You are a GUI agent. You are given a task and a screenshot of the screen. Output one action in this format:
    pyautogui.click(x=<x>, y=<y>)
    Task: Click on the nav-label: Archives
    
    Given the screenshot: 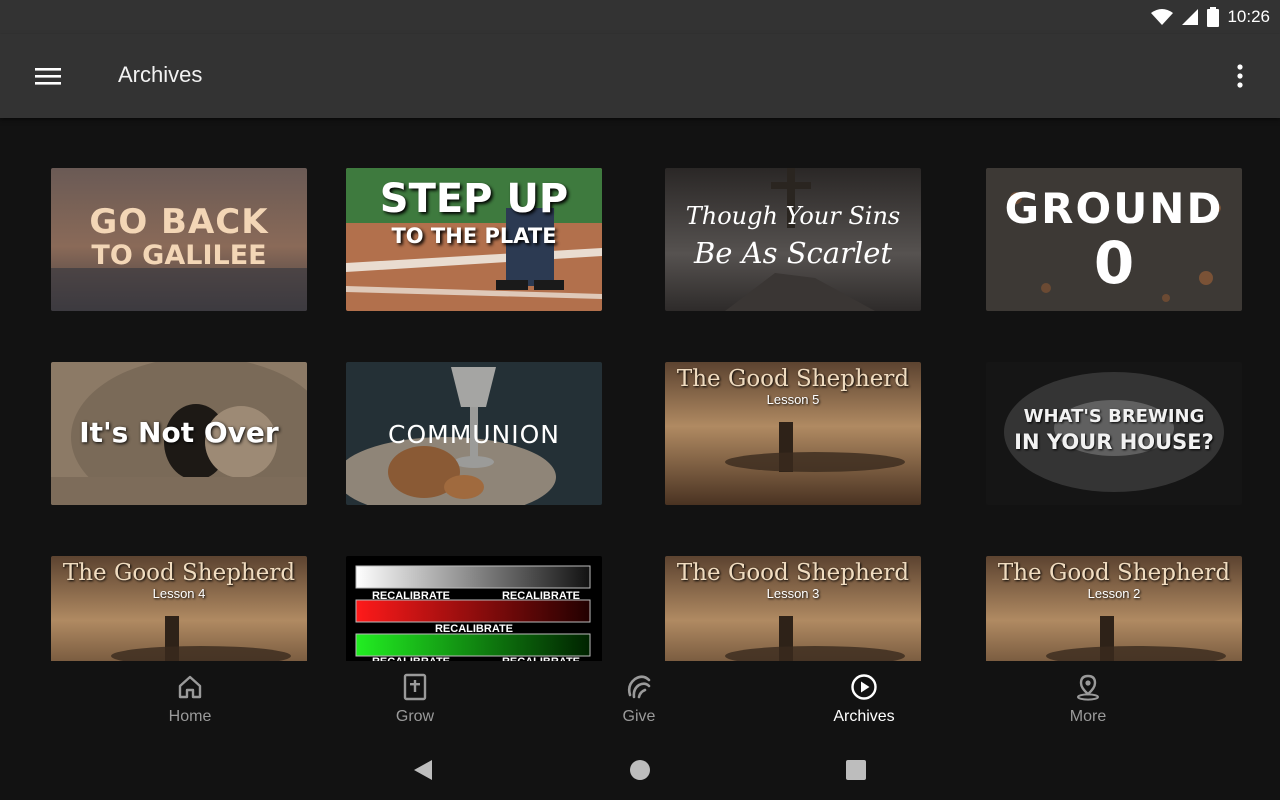 What is the action you would take?
    pyautogui.click(x=864, y=716)
    